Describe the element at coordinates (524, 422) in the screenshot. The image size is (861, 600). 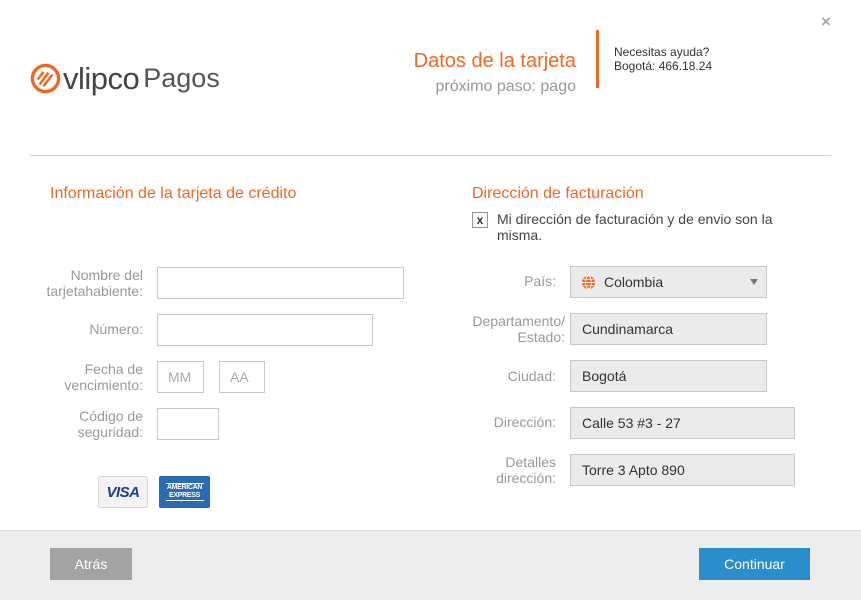
I see `address-label: Dirección:` at that location.